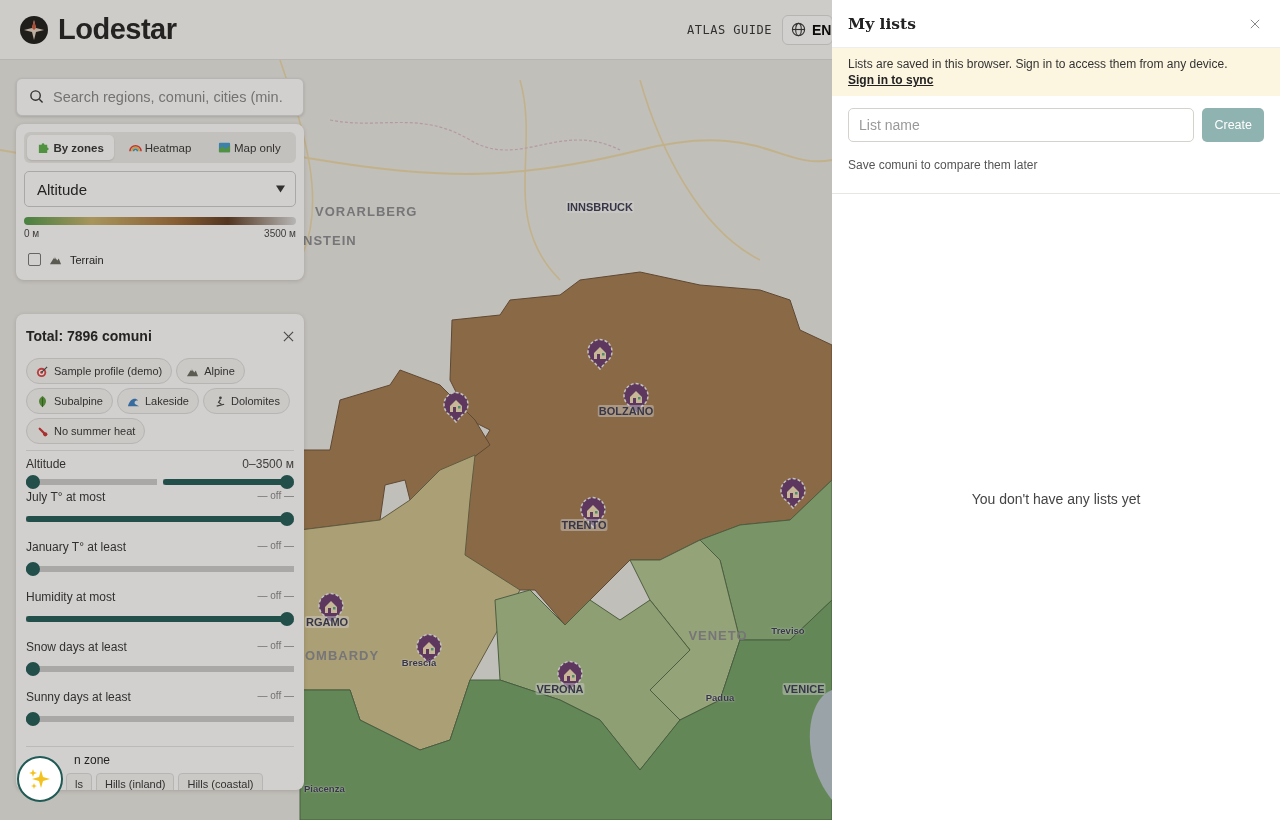 The width and height of the screenshot is (1280, 820). What do you see at coordinates (729, 29) in the screenshot?
I see `atlas-guide-link: ATLAS GUIDE` at bounding box center [729, 29].